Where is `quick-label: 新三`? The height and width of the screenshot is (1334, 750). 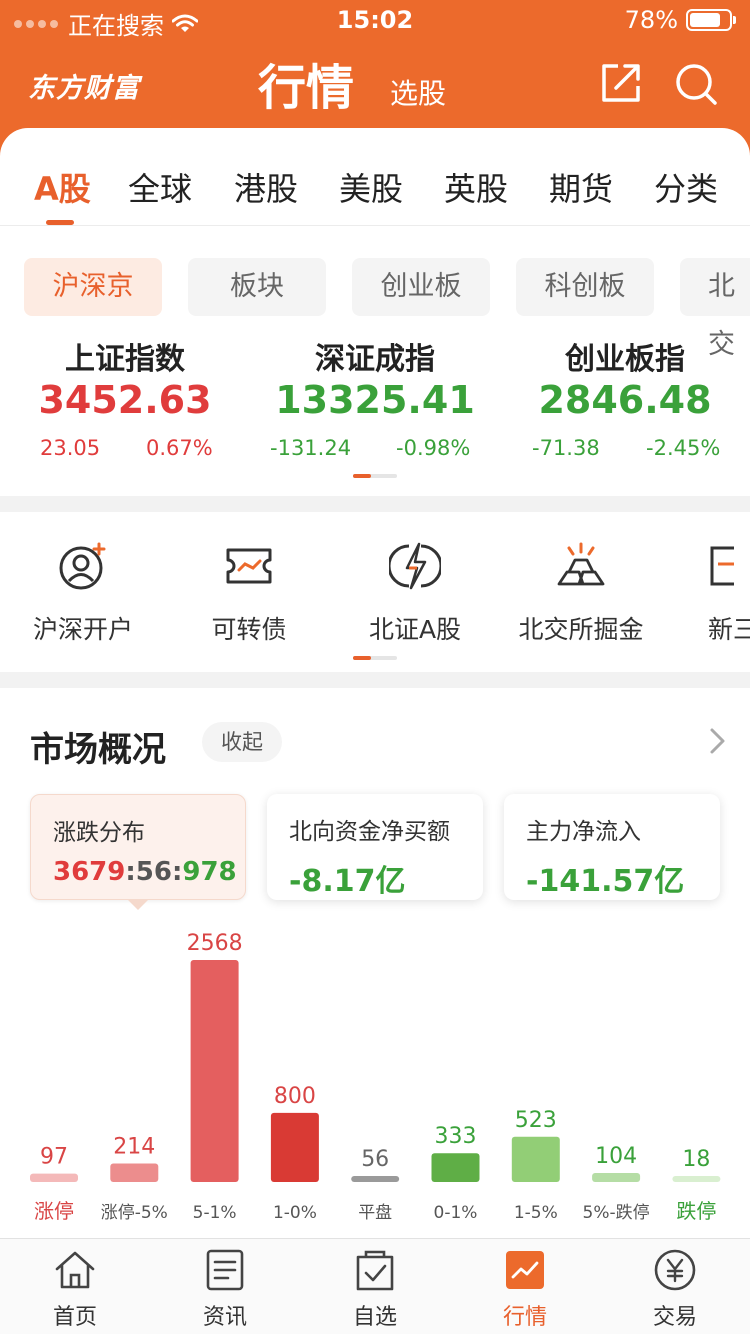 quick-label: 新三 is located at coordinates (729, 629).